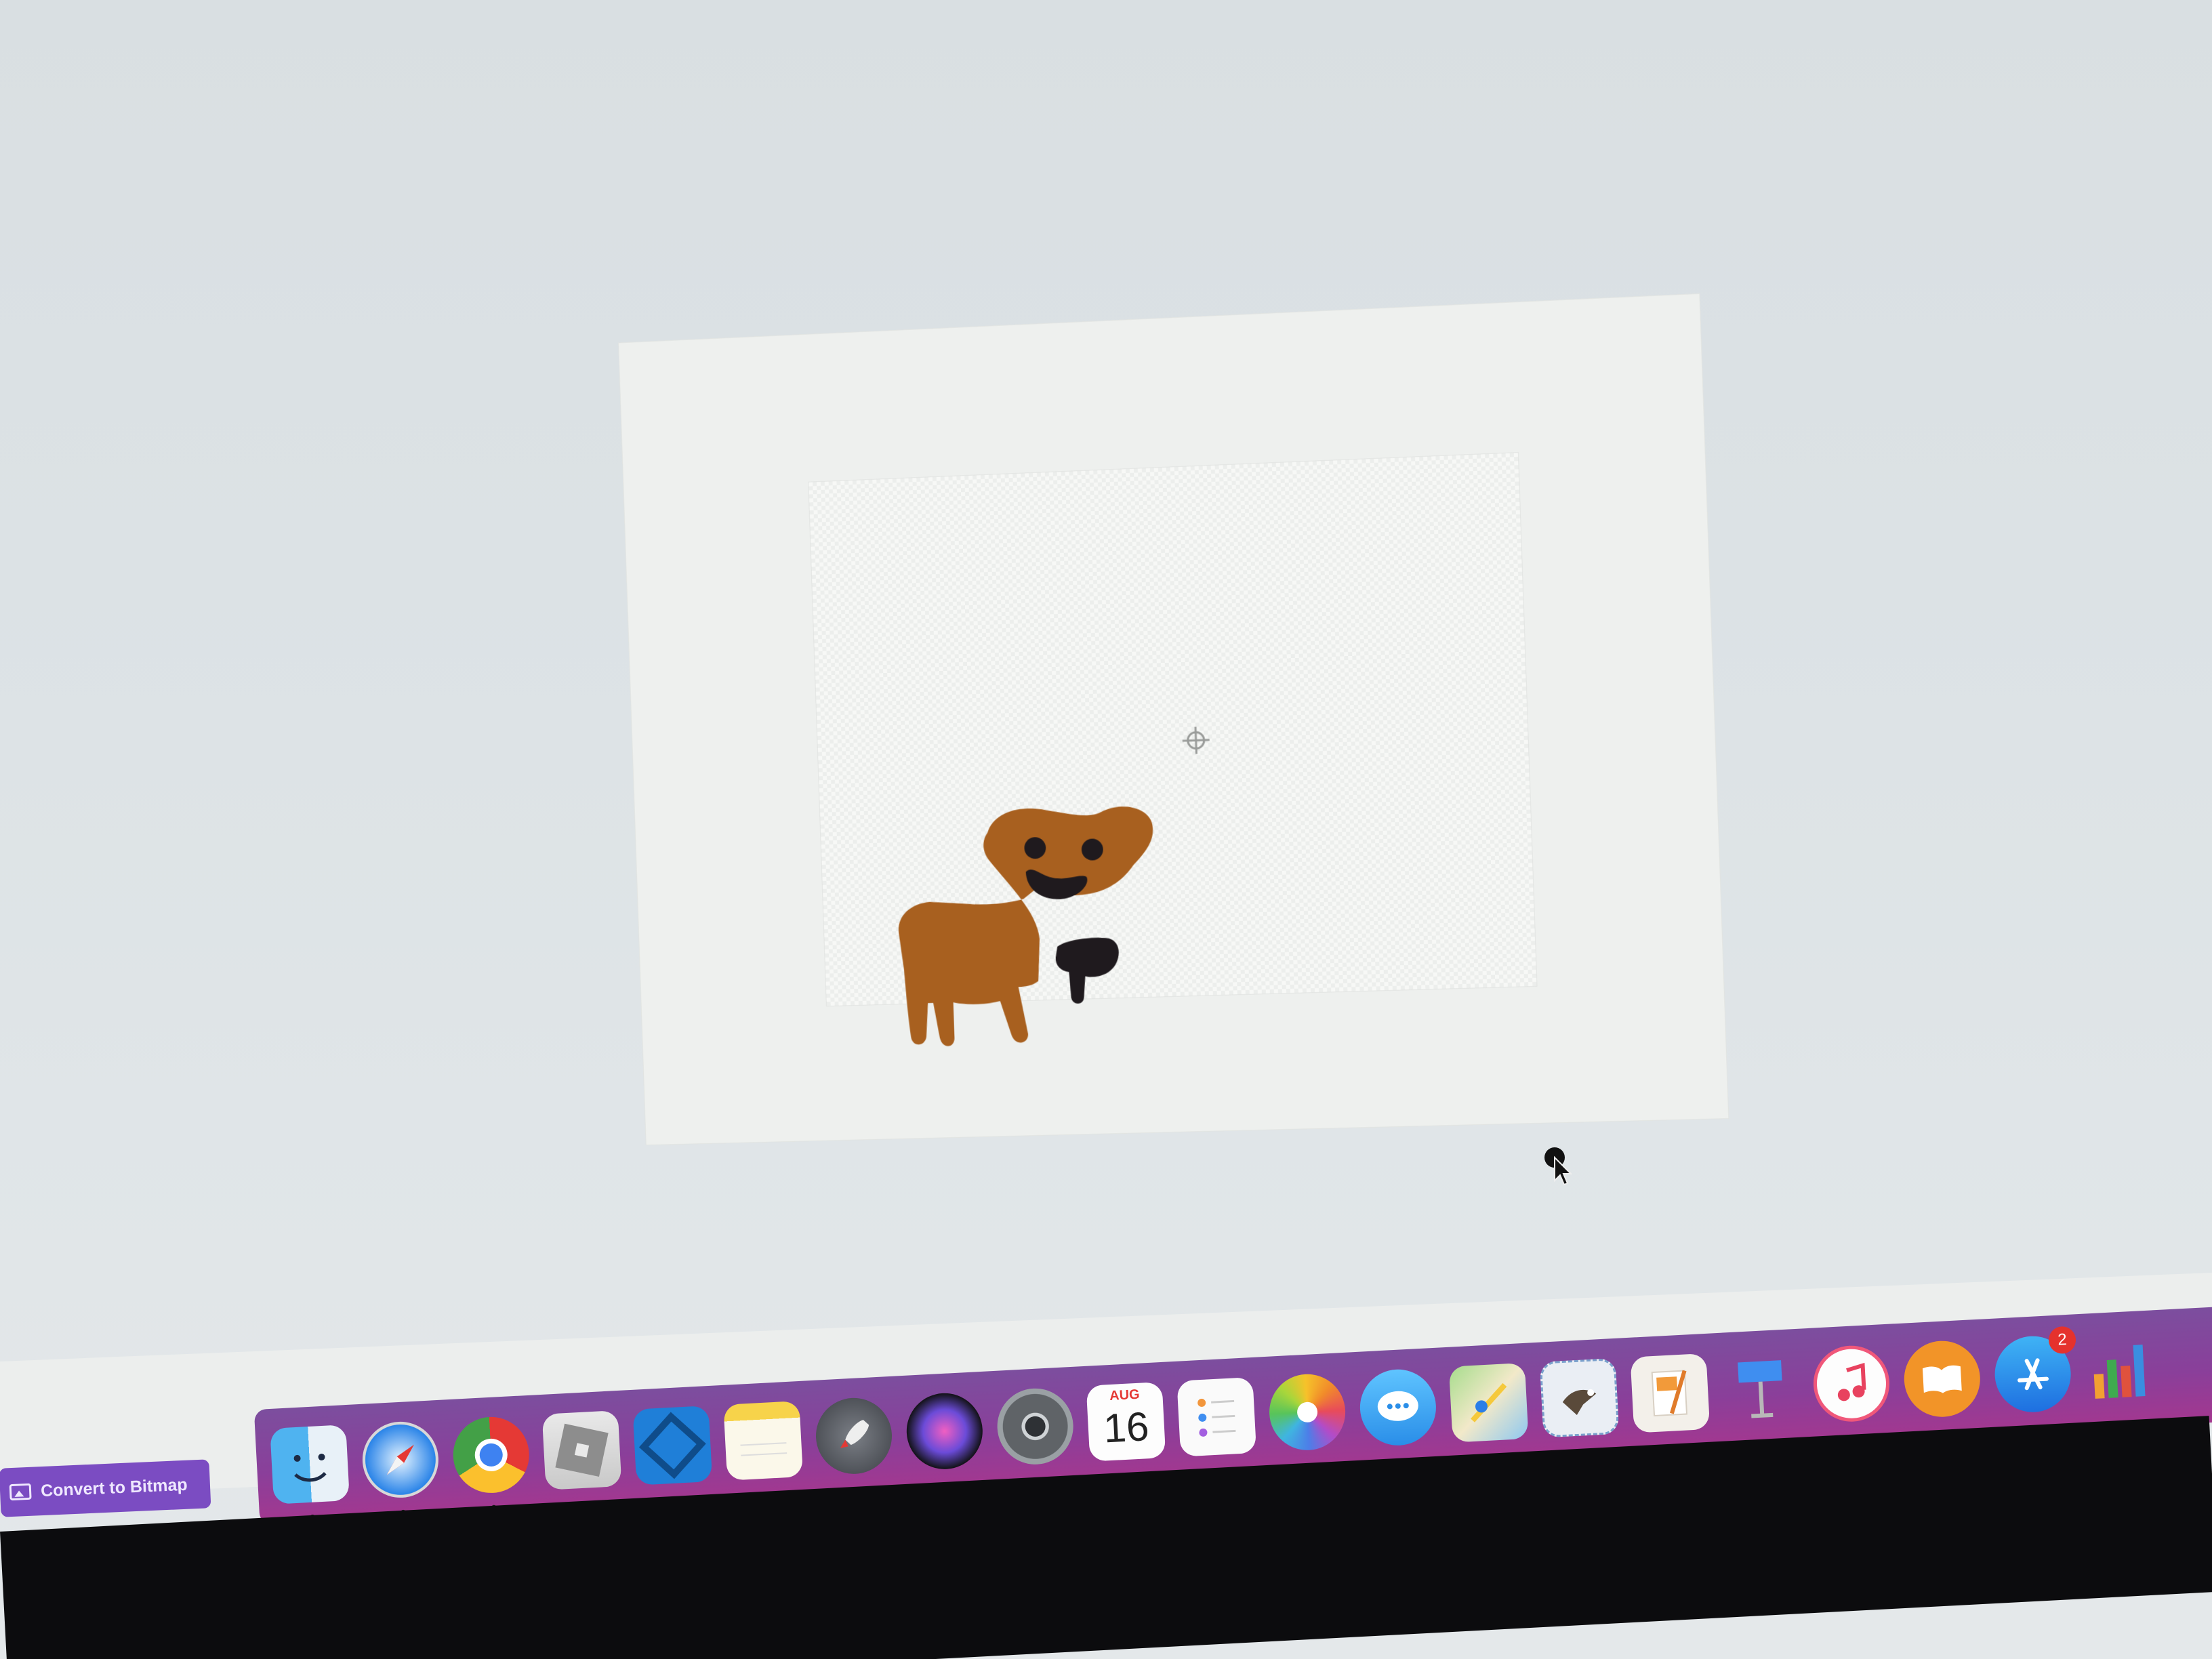 The height and width of the screenshot is (1659, 2212). Describe the element at coordinates (1580, 1398) in the screenshot. I see `mail-icon` at that location.